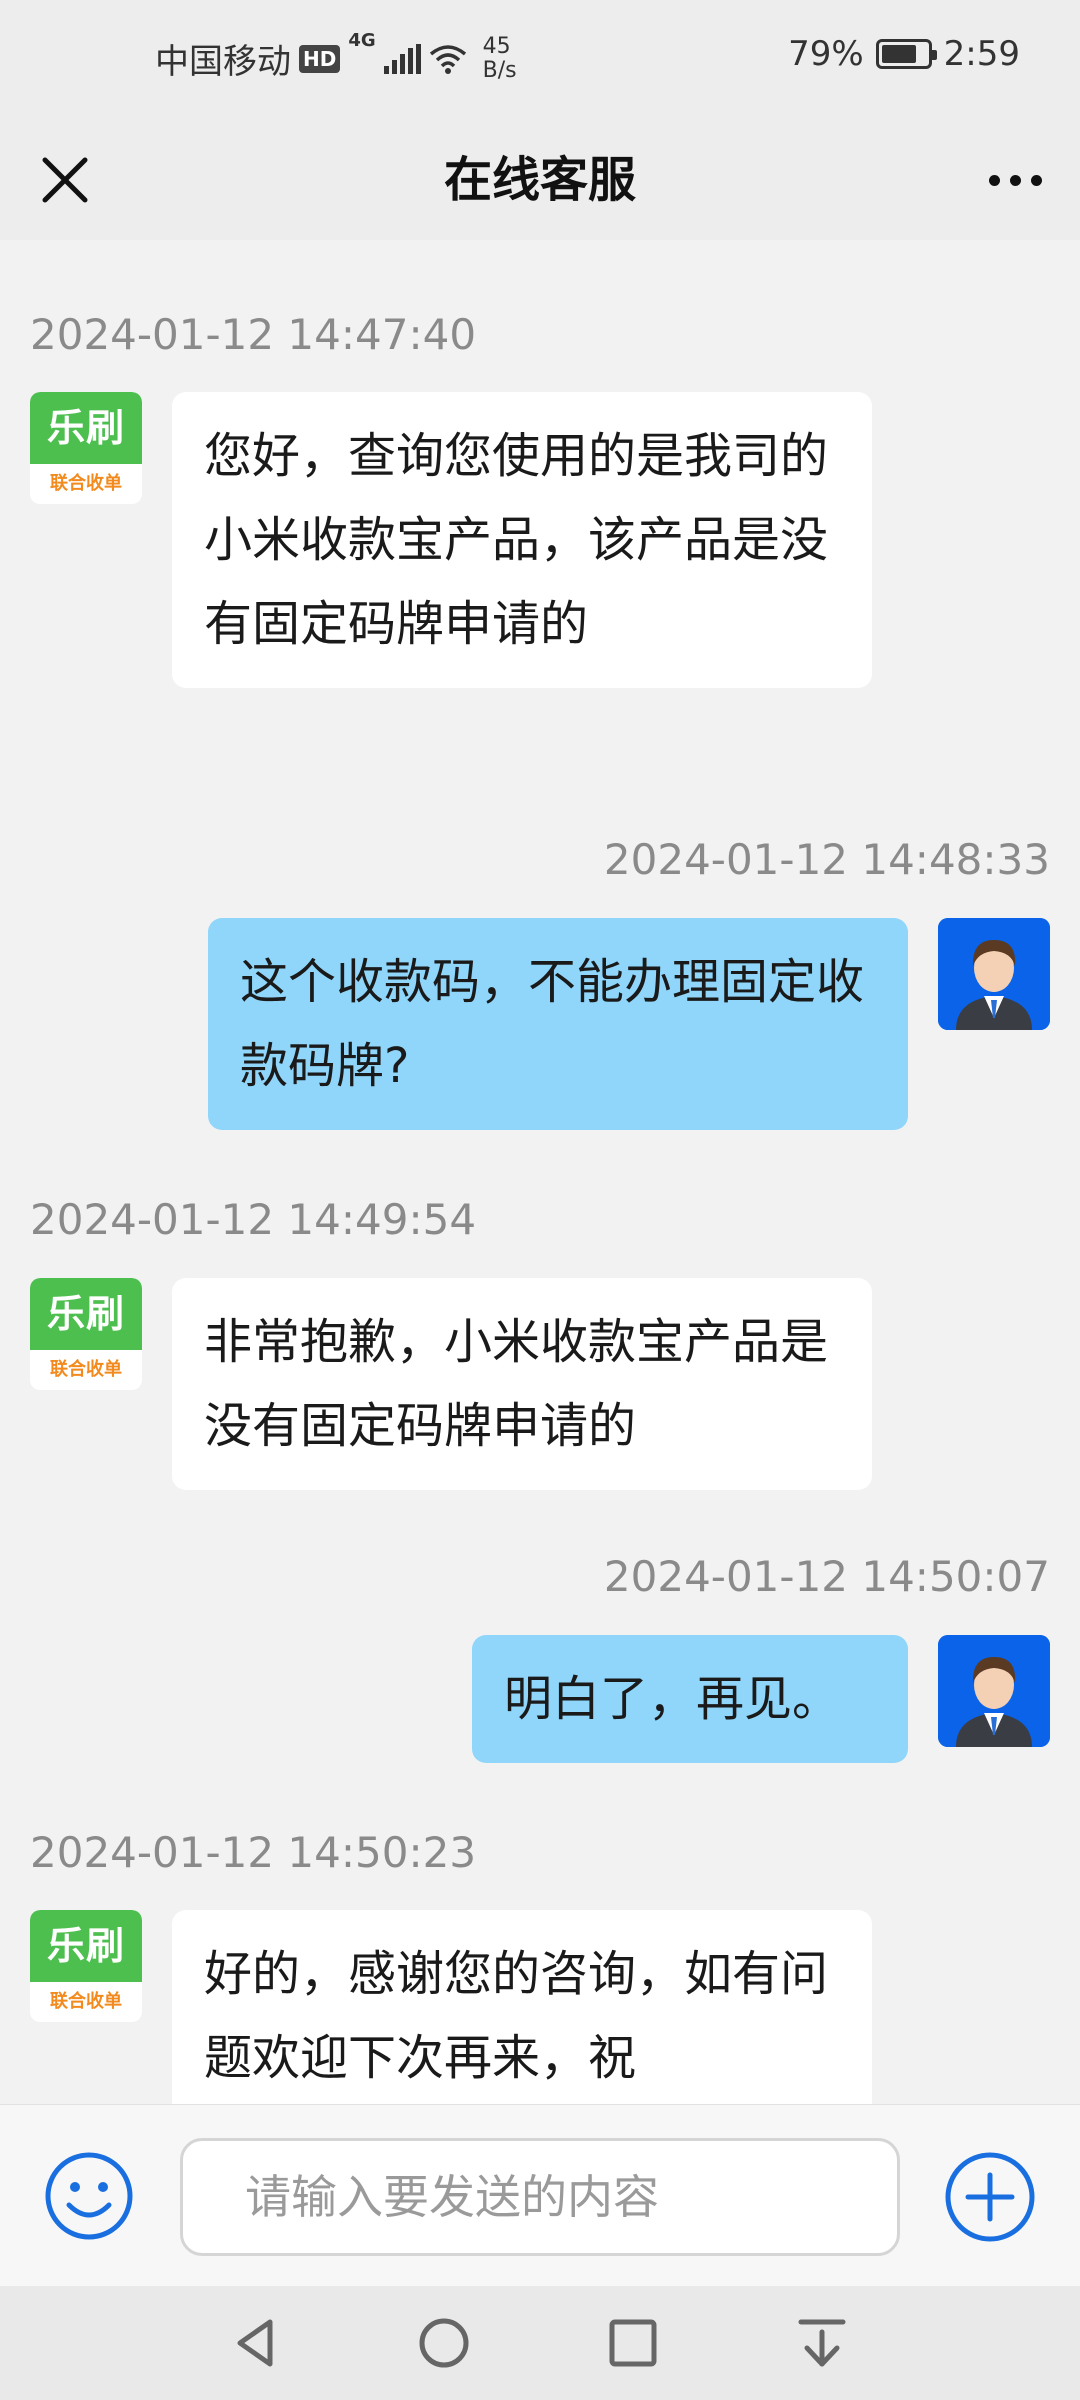  Describe the element at coordinates (540, 2343) in the screenshot. I see `system-nav-bar` at that location.